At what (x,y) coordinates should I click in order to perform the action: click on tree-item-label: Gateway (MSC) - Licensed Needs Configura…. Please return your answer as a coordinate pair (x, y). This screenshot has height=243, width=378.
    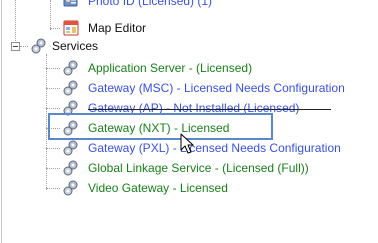
    Looking at the image, I should click on (216, 88).